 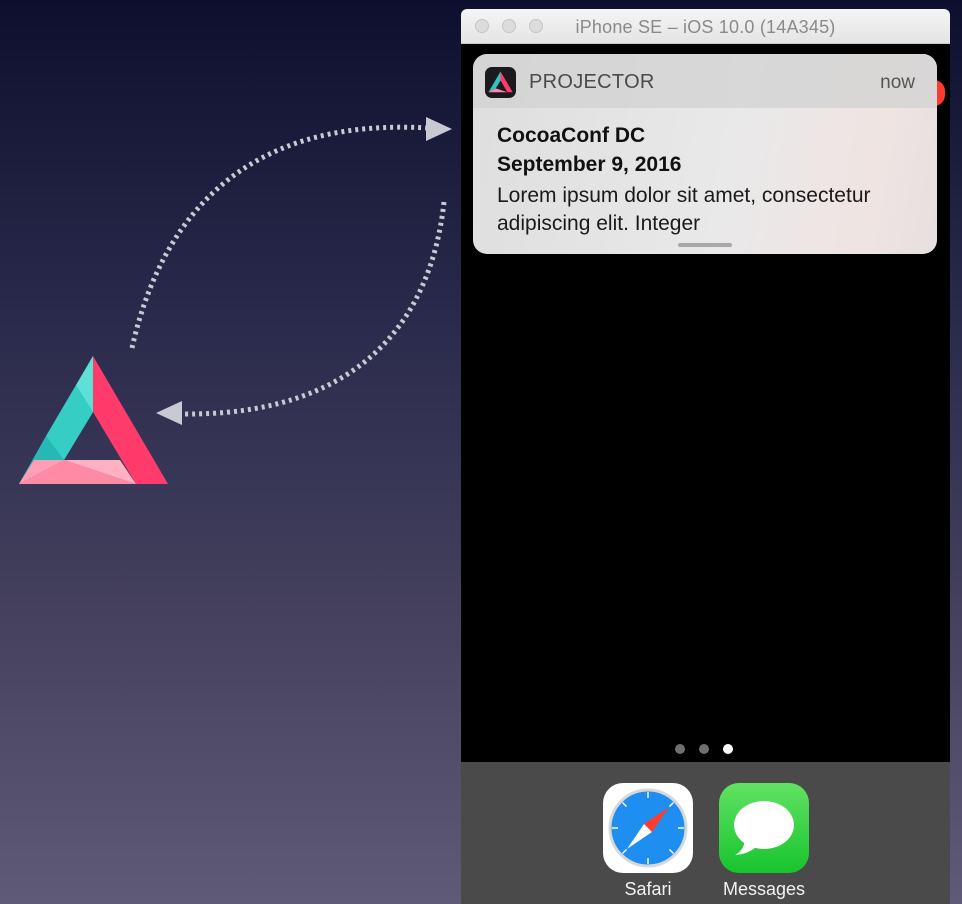 I want to click on dock-app-messages: Messages, so click(x=764, y=841).